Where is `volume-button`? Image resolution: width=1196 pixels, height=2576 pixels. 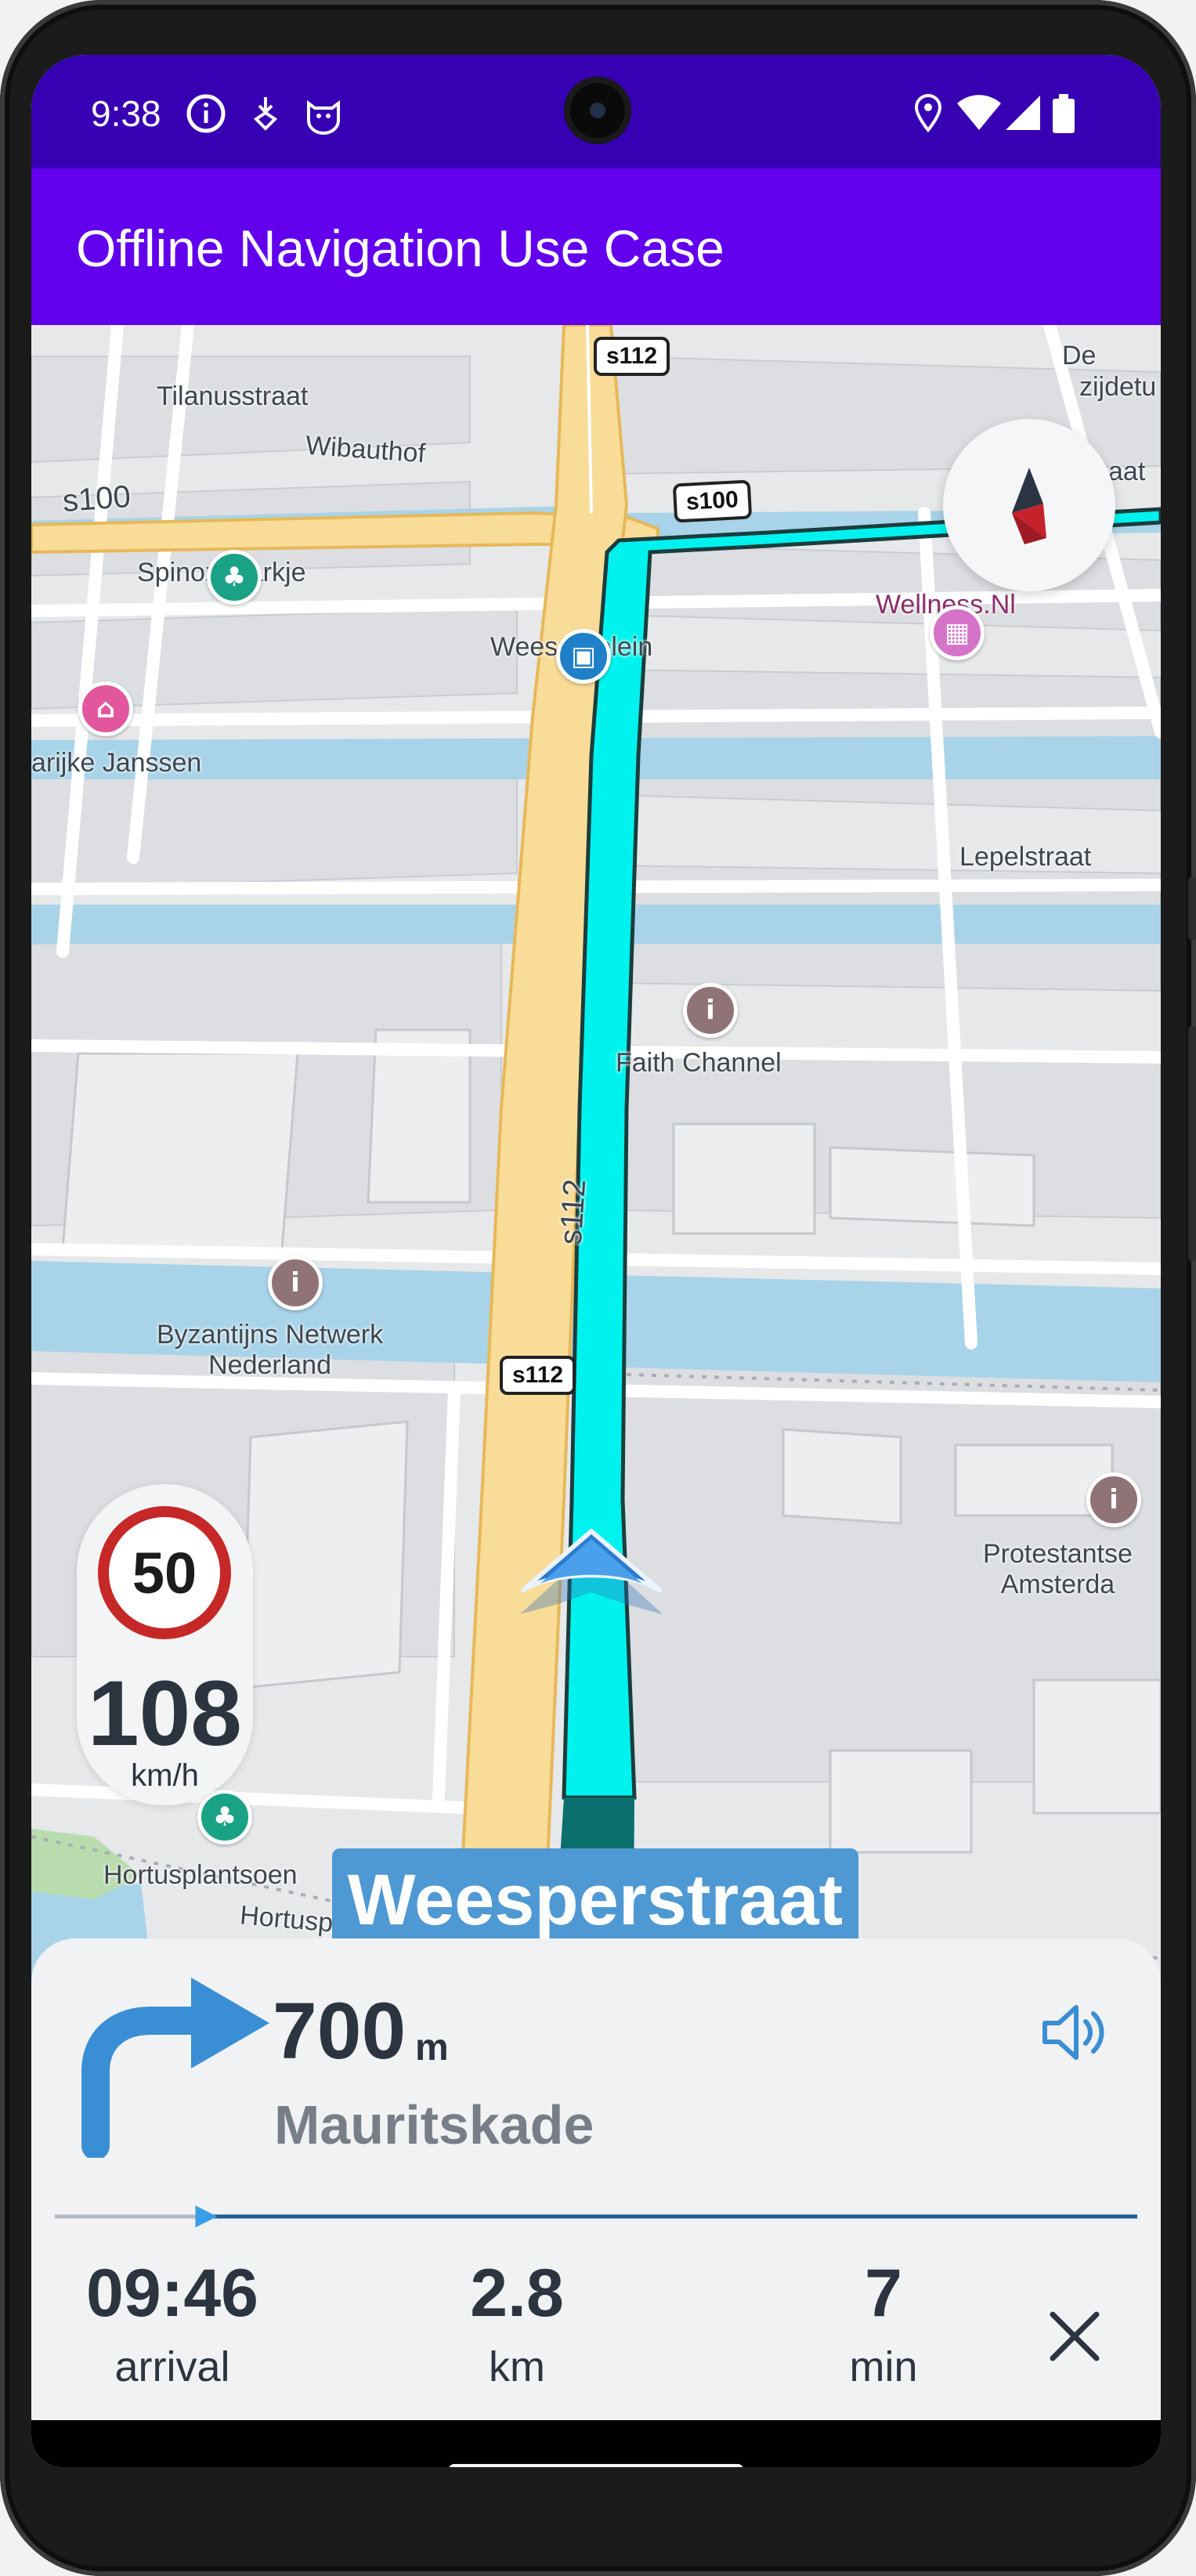 volume-button is located at coordinates (1192, 1143).